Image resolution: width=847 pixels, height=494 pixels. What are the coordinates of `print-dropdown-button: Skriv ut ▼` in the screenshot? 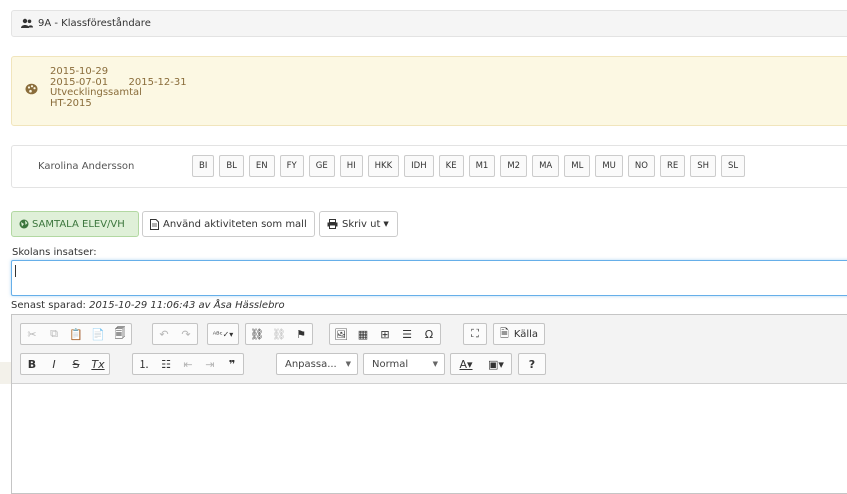 It's located at (358, 224).